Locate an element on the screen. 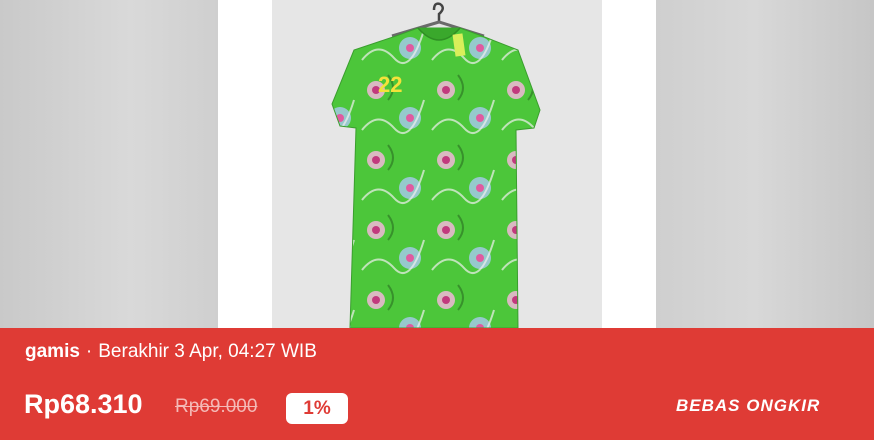  discount-badge: 1% is located at coordinates (317, 408).